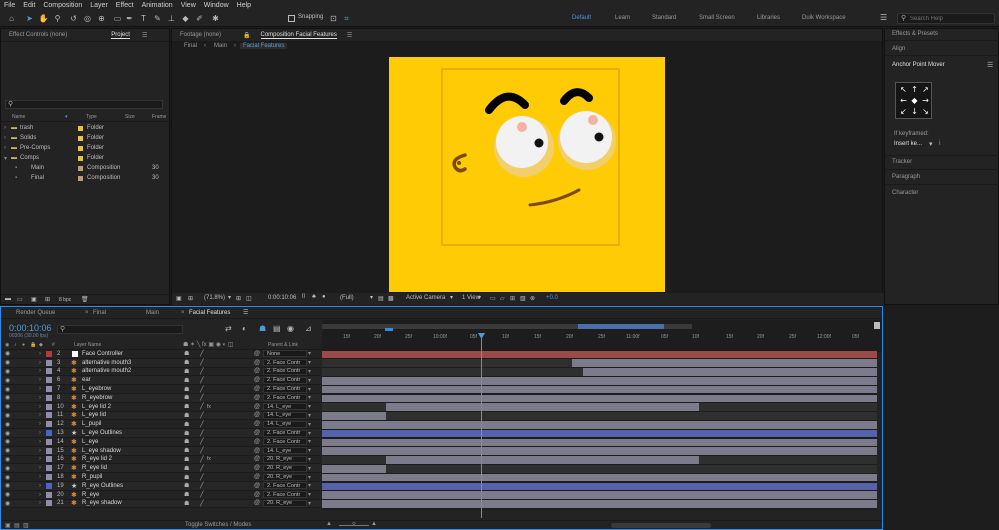 The image size is (999, 530). Describe the element at coordinates (333, 18) in the screenshot. I see `snap-options-icon: ⊡` at that location.